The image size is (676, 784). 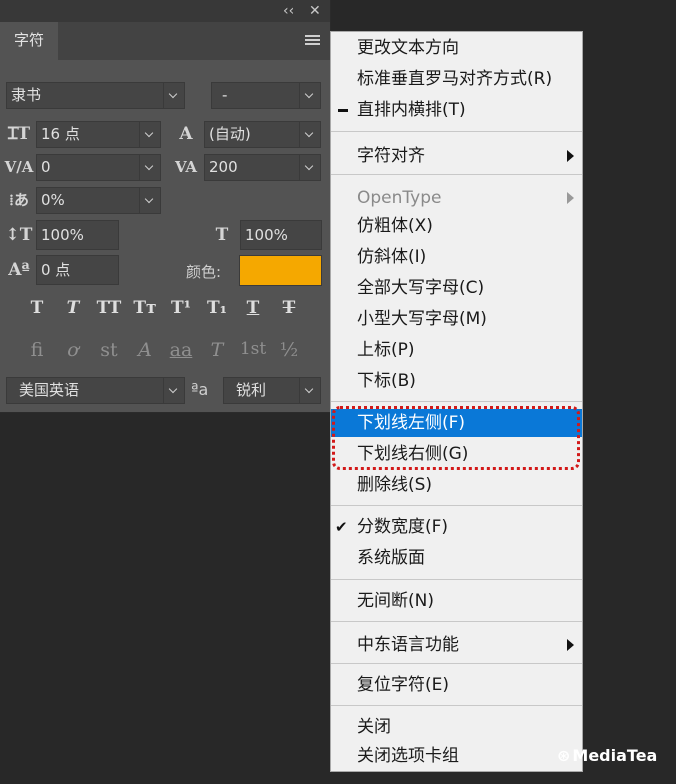 What do you see at coordinates (98, 200) in the screenshot?
I see `tsume-select: 0%` at bounding box center [98, 200].